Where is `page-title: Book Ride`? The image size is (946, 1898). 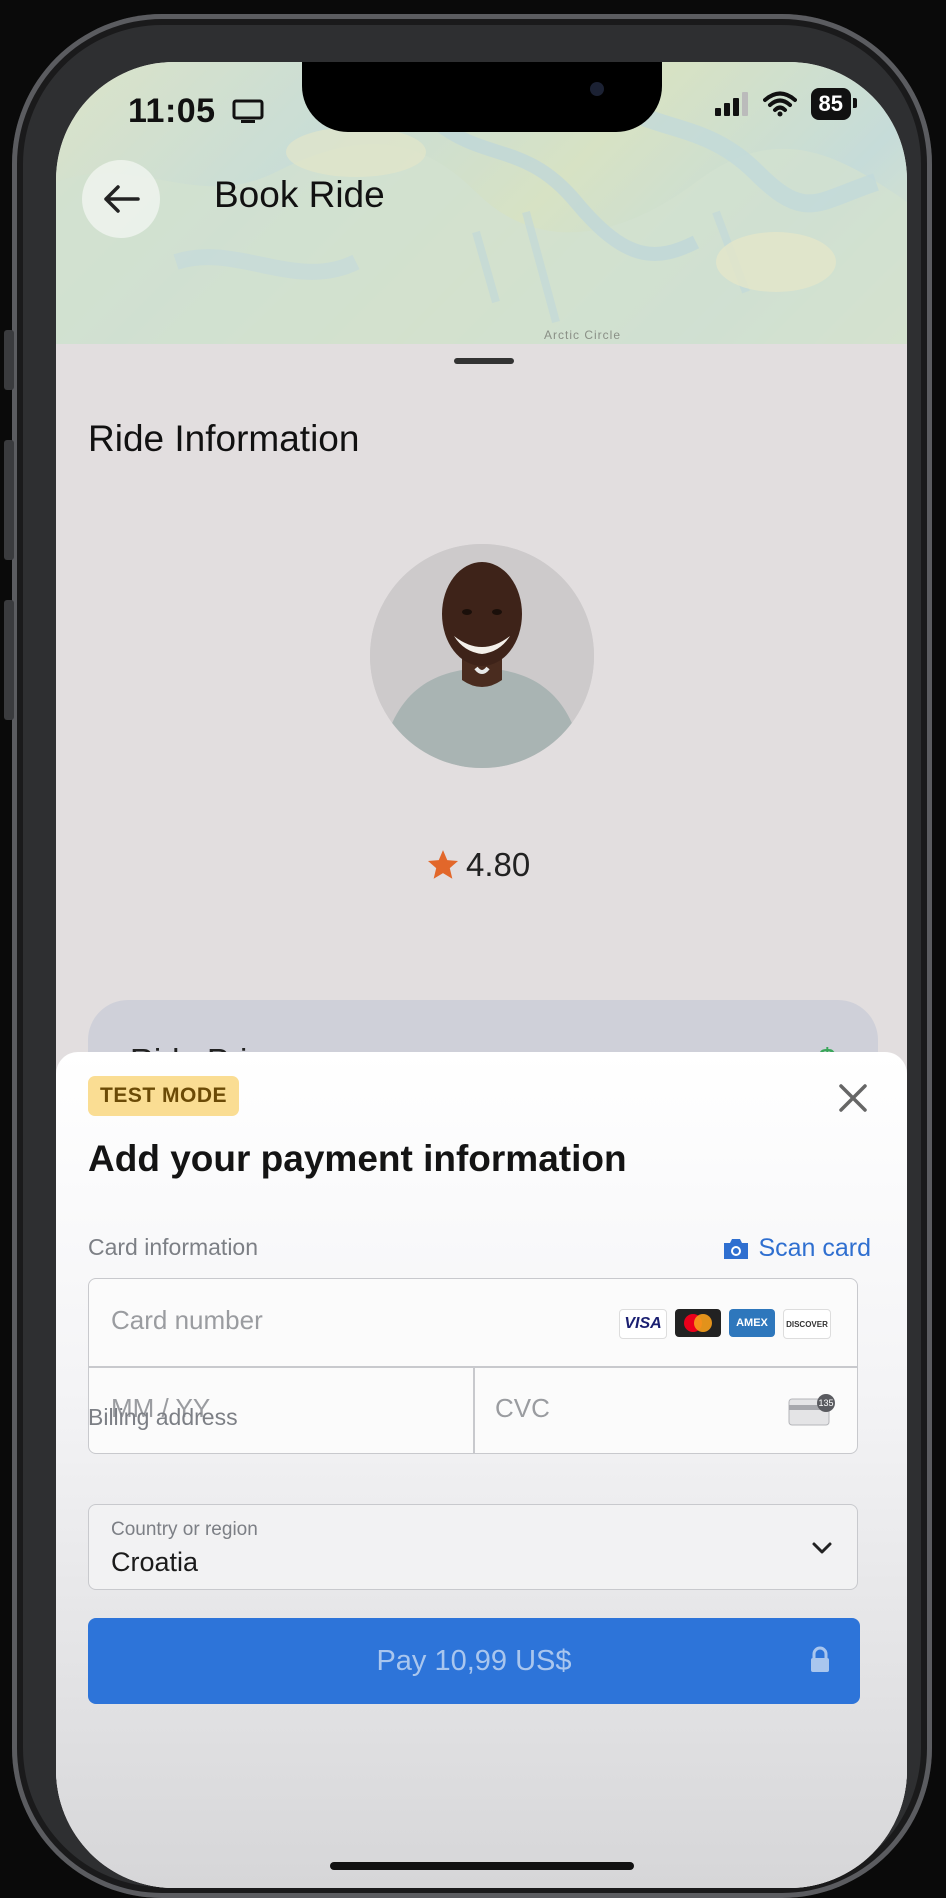
page-title: Book Ride is located at coordinates (299, 194).